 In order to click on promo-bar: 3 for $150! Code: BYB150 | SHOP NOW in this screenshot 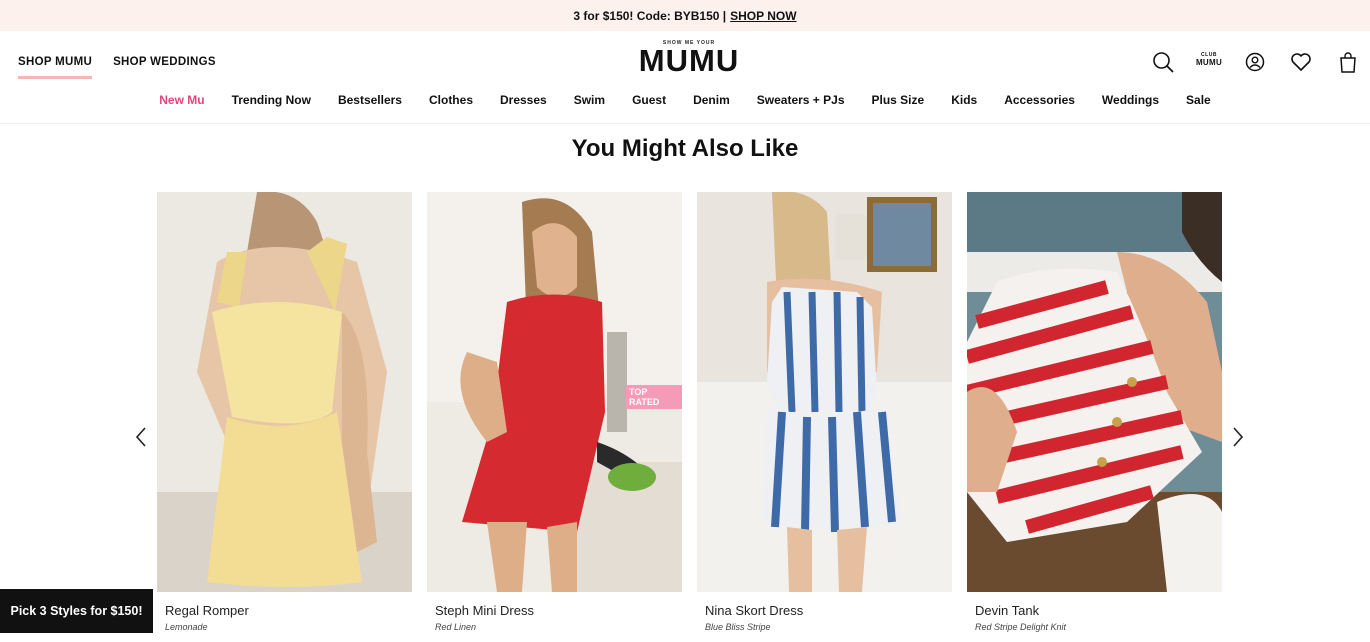, I will do `click(685, 15)`.